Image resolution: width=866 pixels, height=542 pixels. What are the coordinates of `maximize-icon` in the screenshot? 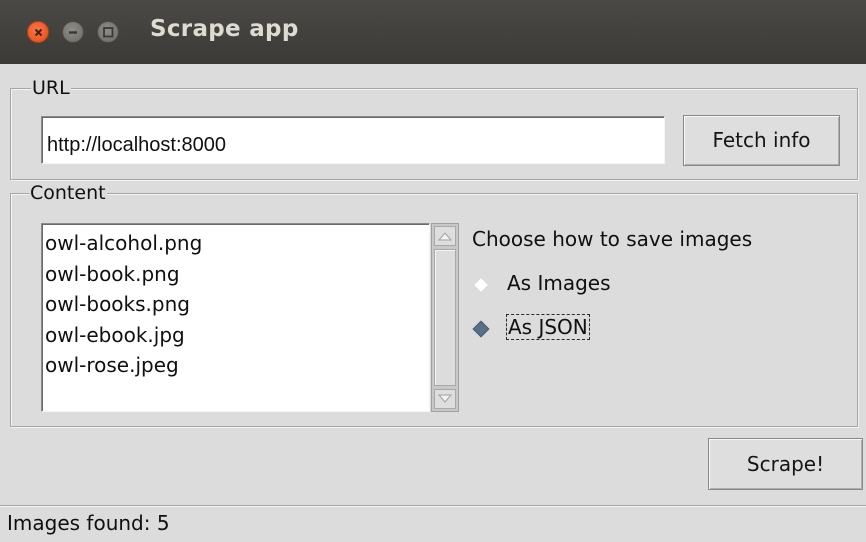 It's located at (108, 32).